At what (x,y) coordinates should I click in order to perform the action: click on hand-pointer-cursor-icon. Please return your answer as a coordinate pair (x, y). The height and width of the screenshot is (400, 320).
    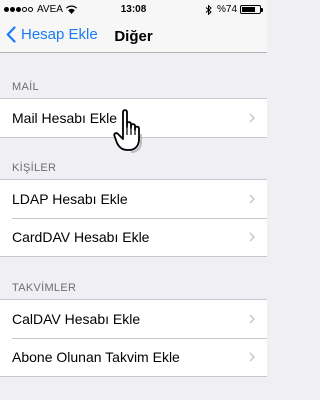
    Looking at the image, I should click on (127, 131).